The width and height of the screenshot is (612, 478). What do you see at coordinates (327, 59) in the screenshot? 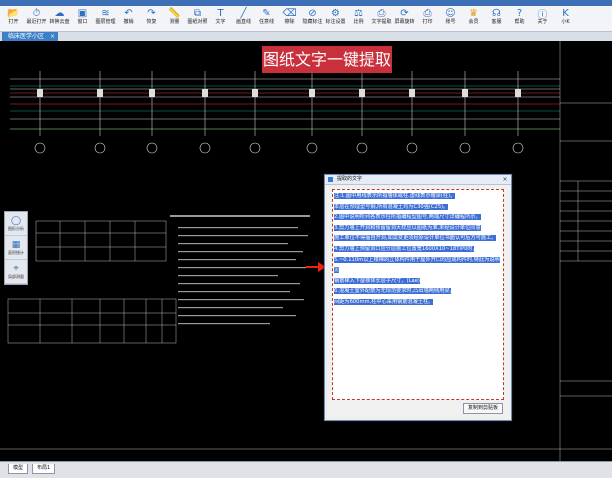
I see `feature-banner: 图纸文字一键提取` at bounding box center [327, 59].